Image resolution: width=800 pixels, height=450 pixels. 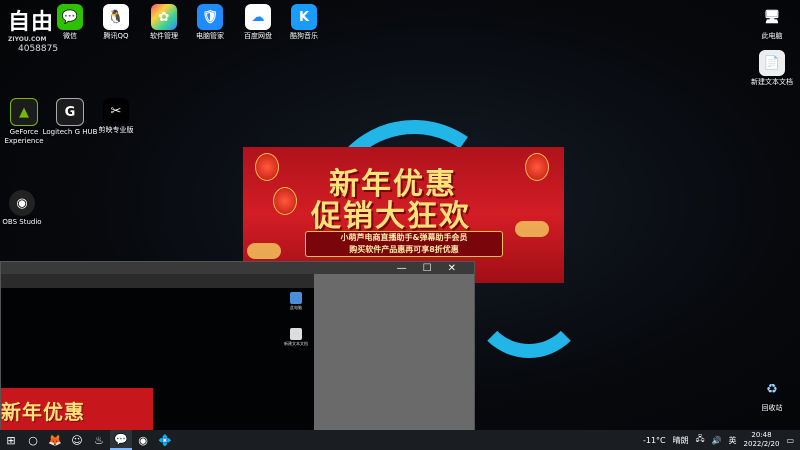 What do you see at coordinates (143, 440) in the screenshot?
I see `taskbar-app-5: ◉` at bounding box center [143, 440].